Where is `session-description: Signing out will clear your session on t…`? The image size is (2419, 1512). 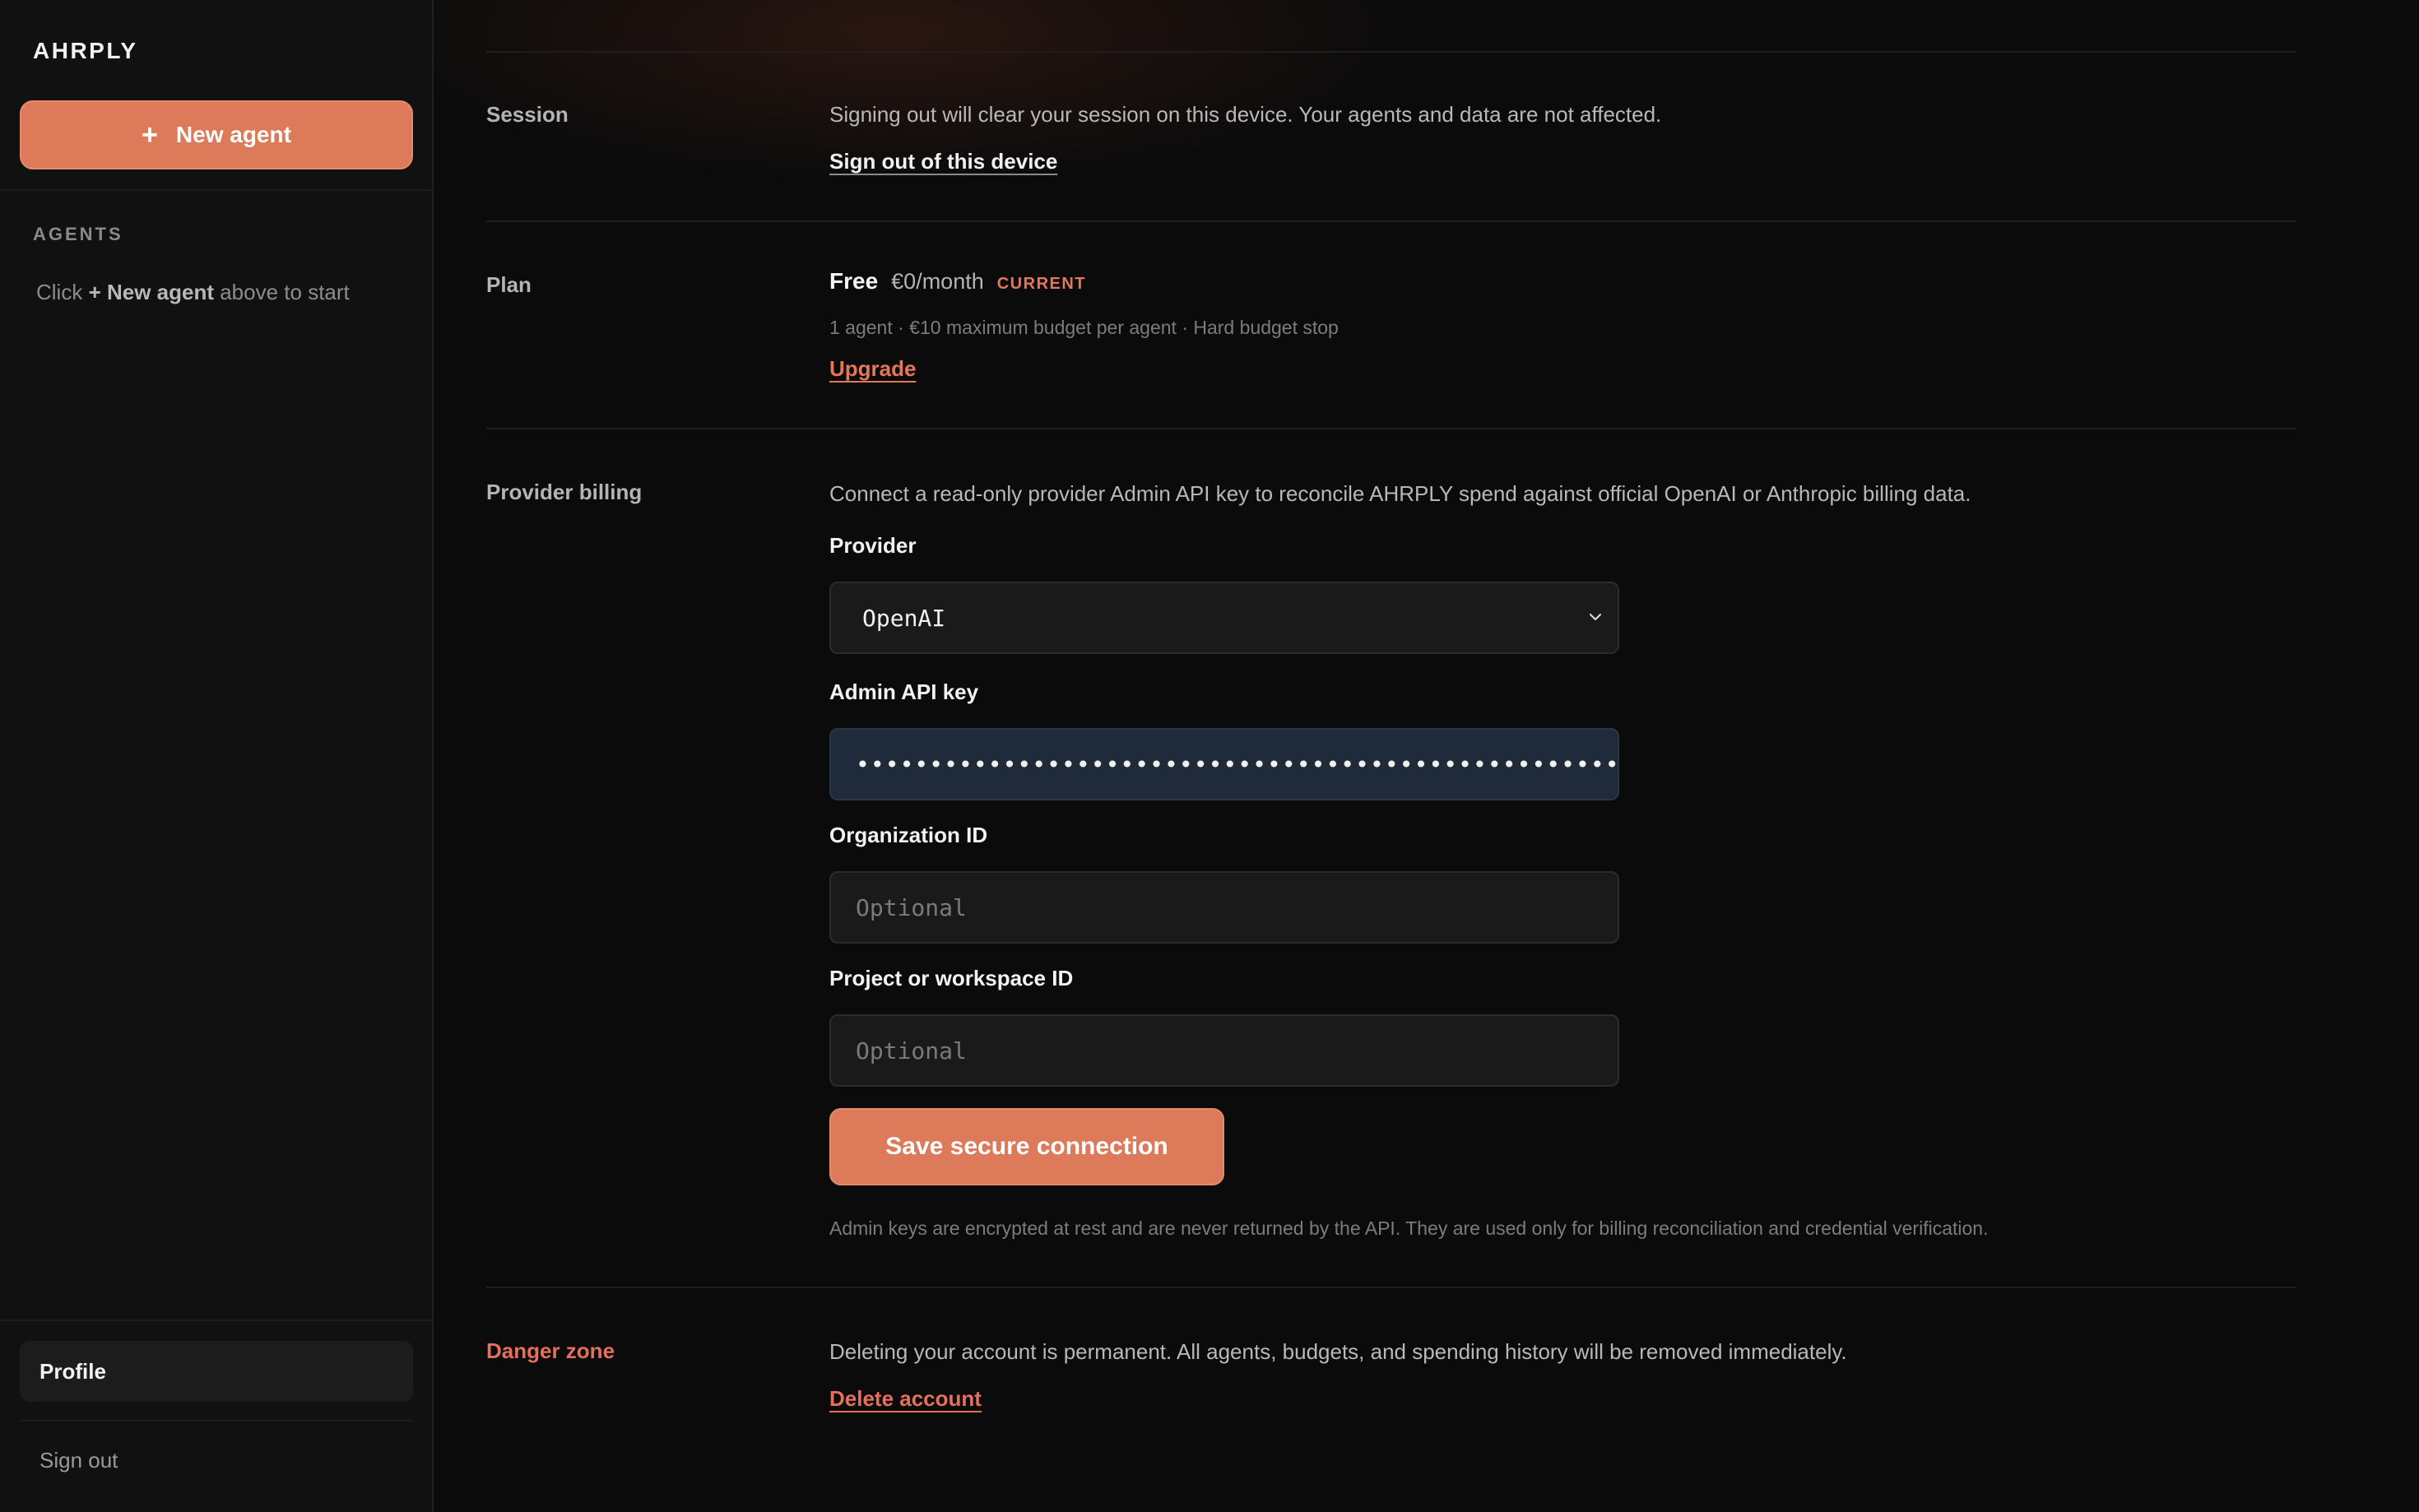
session-description: Signing out will clear your session on t… is located at coordinates (1245, 114).